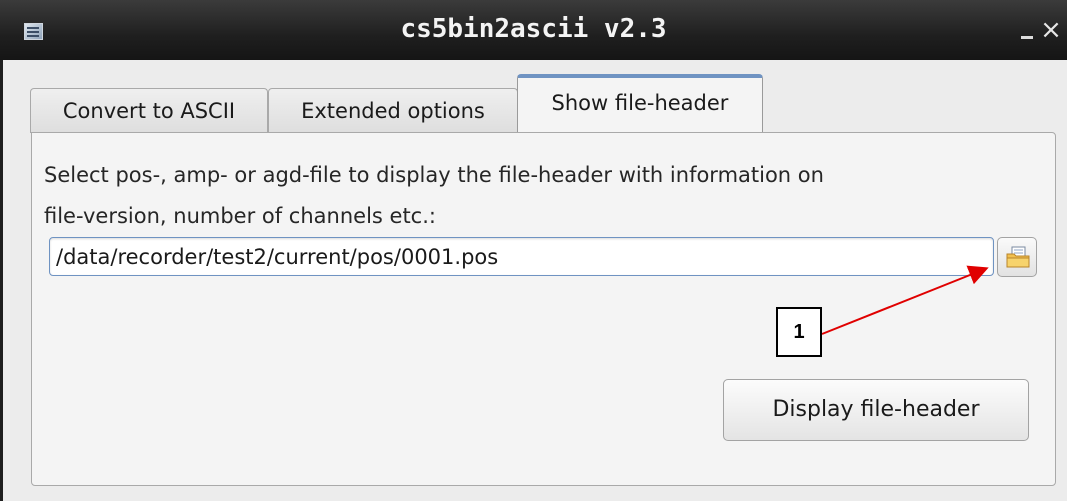  What do you see at coordinates (1051, 30) in the screenshot?
I see `close-button: ×` at bounding box center [1051, 30].